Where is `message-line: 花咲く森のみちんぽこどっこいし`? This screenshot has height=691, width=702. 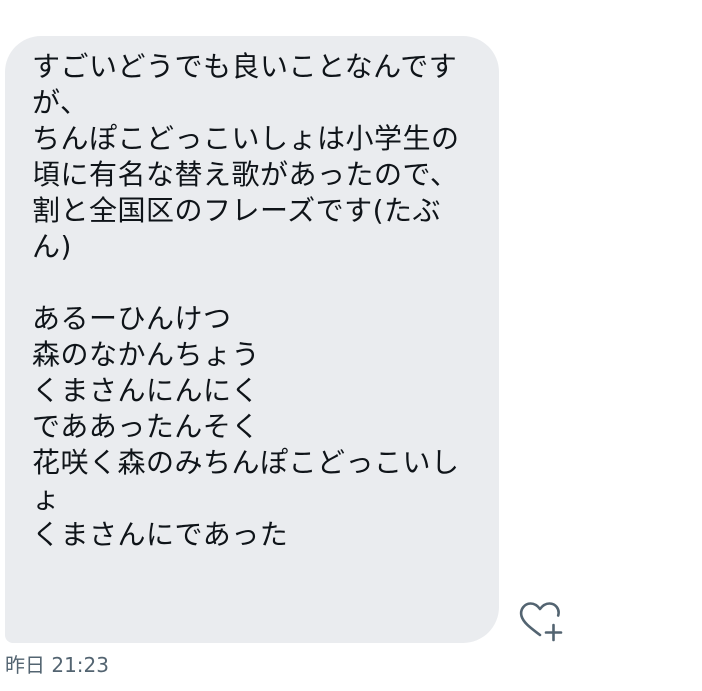 message-line: 花咲く森のみちんぽこどっこいし is located at coordinates (246, 462).